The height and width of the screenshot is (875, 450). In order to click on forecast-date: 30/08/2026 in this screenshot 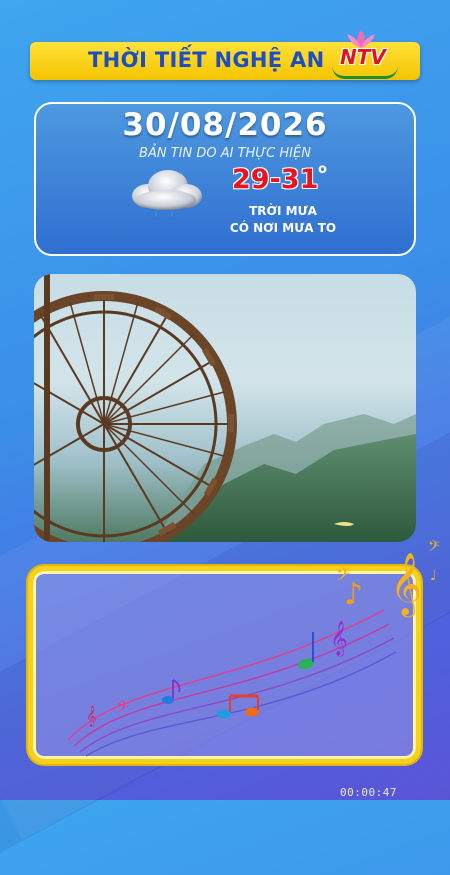, I will do `click(225, 125)`.